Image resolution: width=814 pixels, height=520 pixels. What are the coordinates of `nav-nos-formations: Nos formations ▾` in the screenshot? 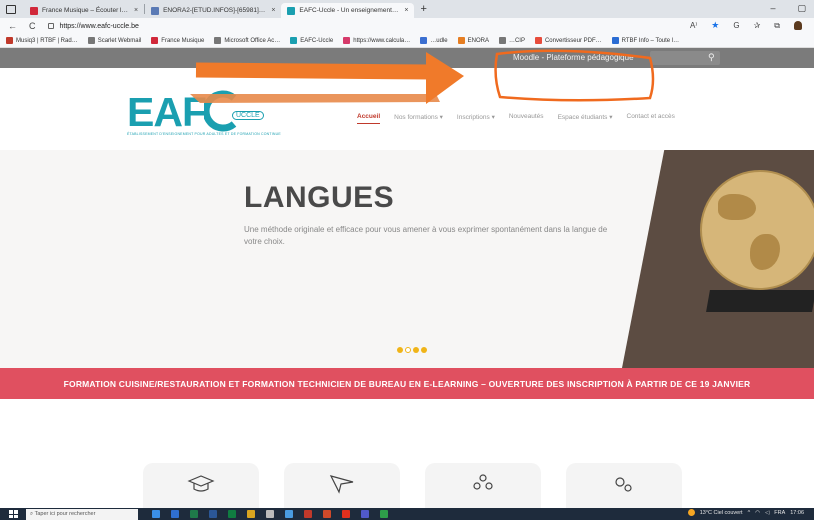 It's located at (418, 118).